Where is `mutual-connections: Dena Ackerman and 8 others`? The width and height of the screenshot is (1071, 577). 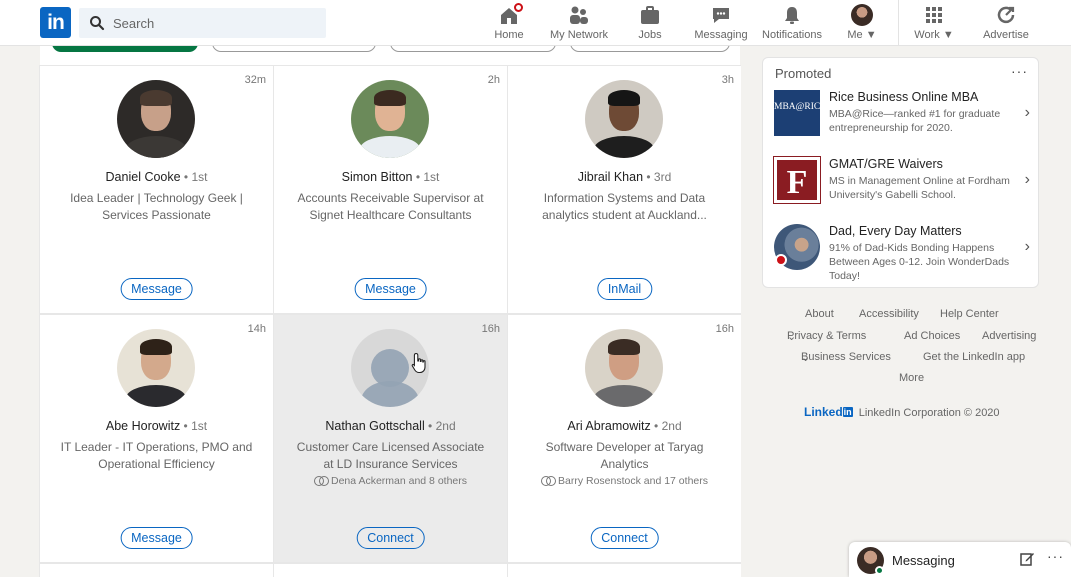
mutual-connections: Dena Ackerman and 8 others is located at coordinates (390, 481).